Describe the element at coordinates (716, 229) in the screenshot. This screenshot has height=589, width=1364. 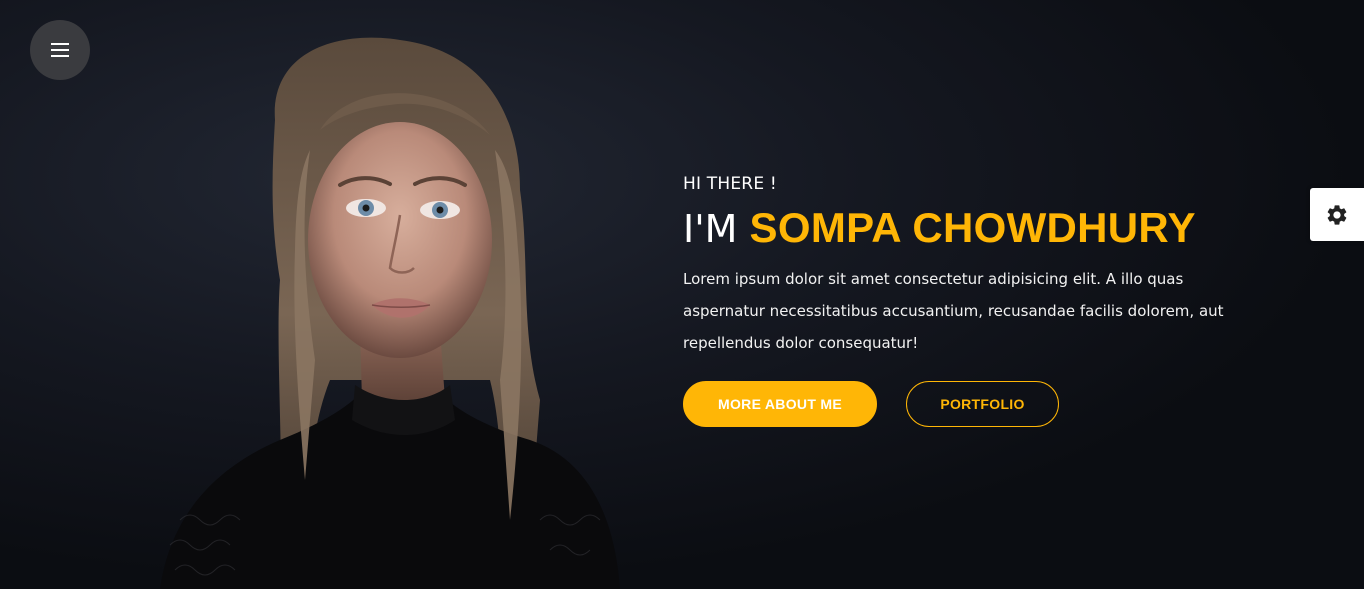
I see `headline-prefix: I'M` at that location.